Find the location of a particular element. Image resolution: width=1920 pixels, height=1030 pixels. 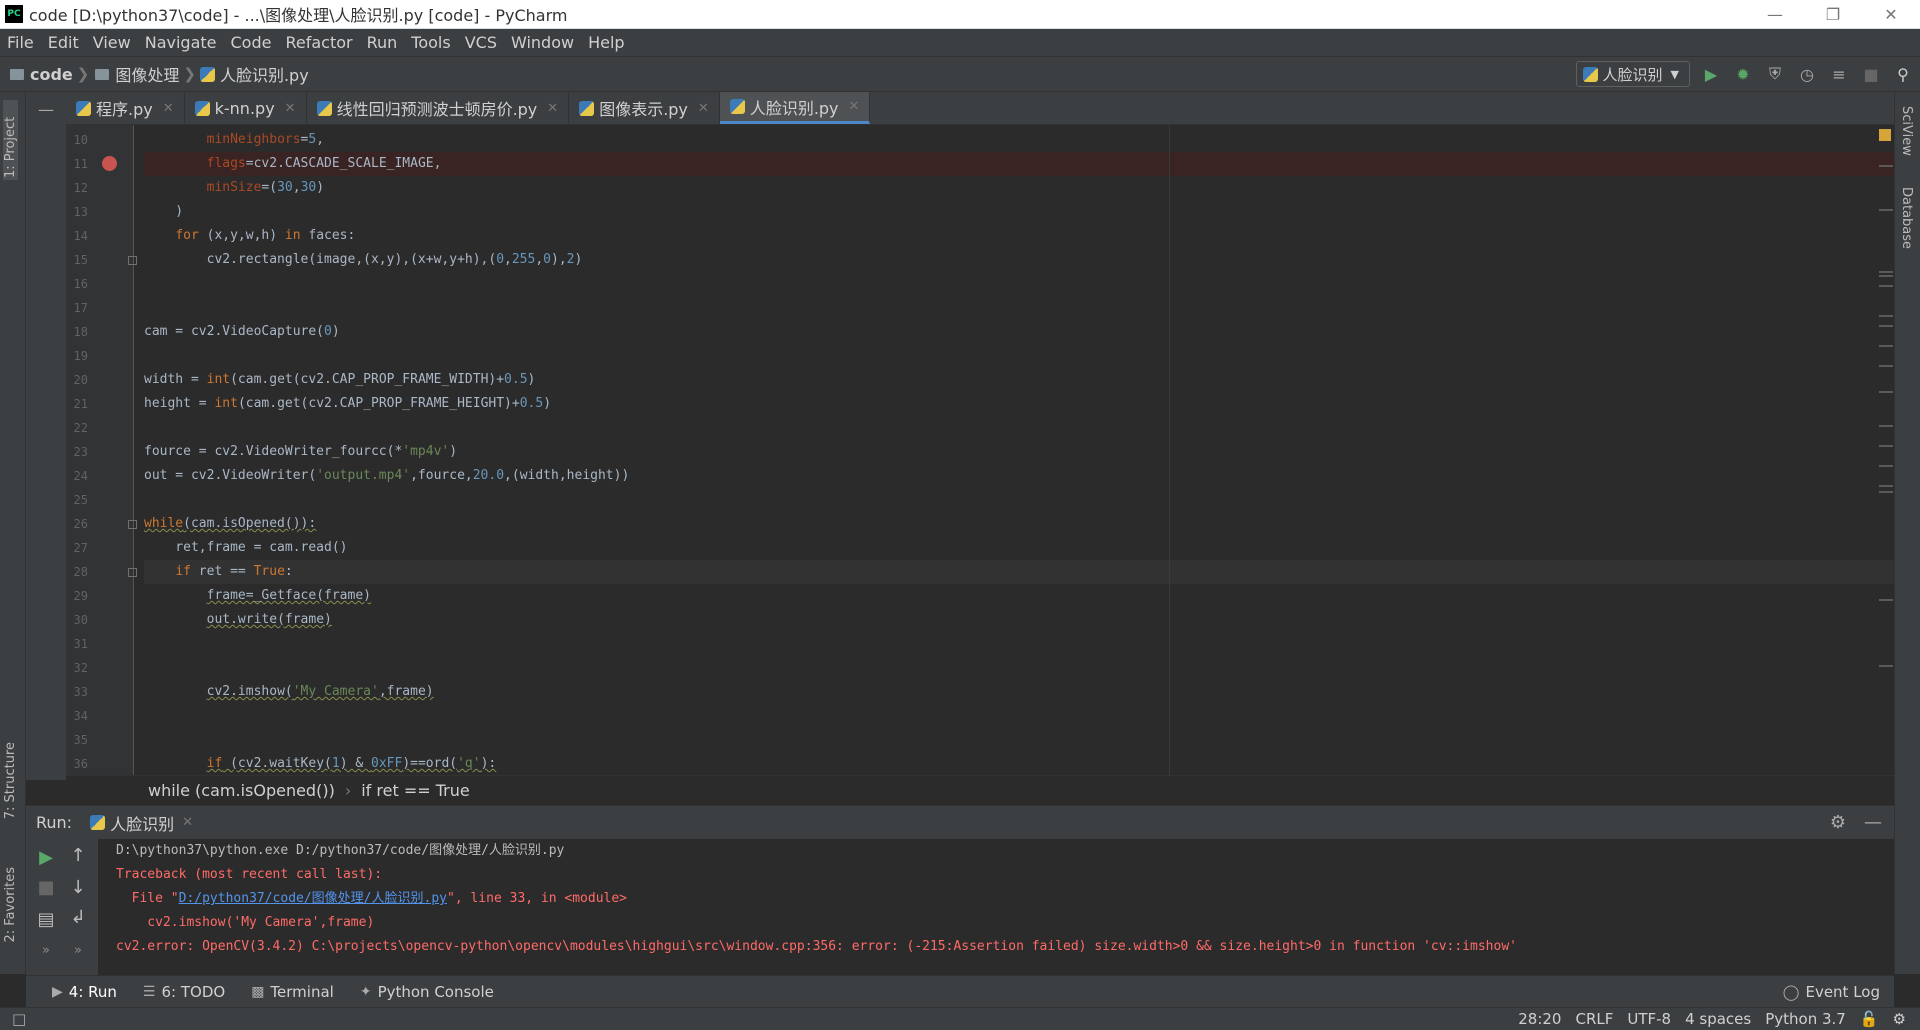

code-line: out.write(frame) is located at coordinates (1019, 620).